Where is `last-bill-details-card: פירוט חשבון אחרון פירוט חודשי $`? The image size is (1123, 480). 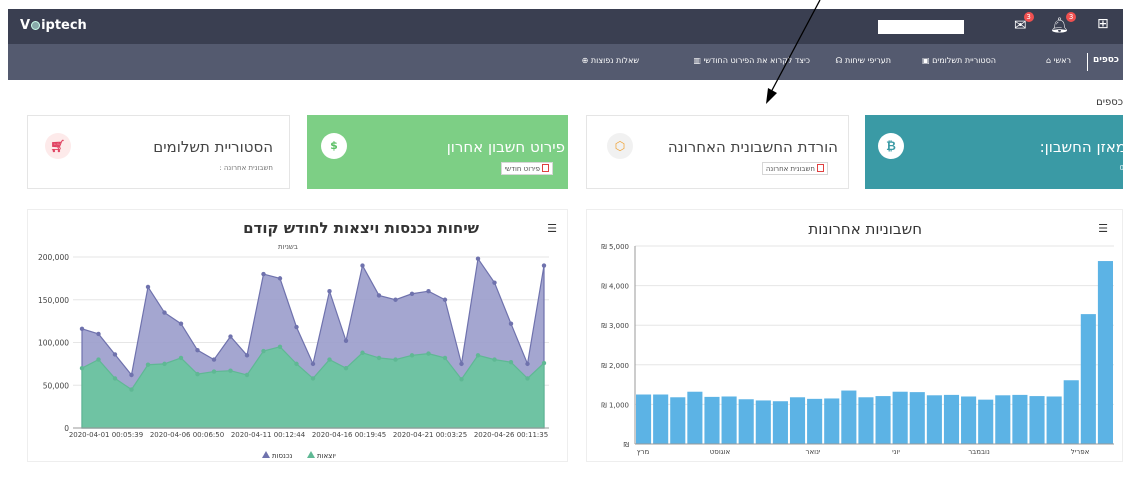 last-bill-details-card: פירוט חשבון אחרון פירוט חודשי $ is located at coordinates (437, 152).